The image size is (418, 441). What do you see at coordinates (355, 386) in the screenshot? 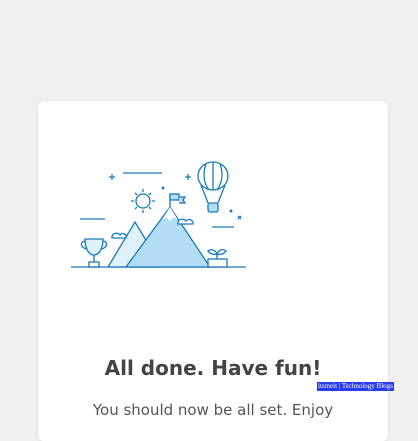
I see `watermark: itsmeit | Technology Blogs` at bounding box center [355, 386].